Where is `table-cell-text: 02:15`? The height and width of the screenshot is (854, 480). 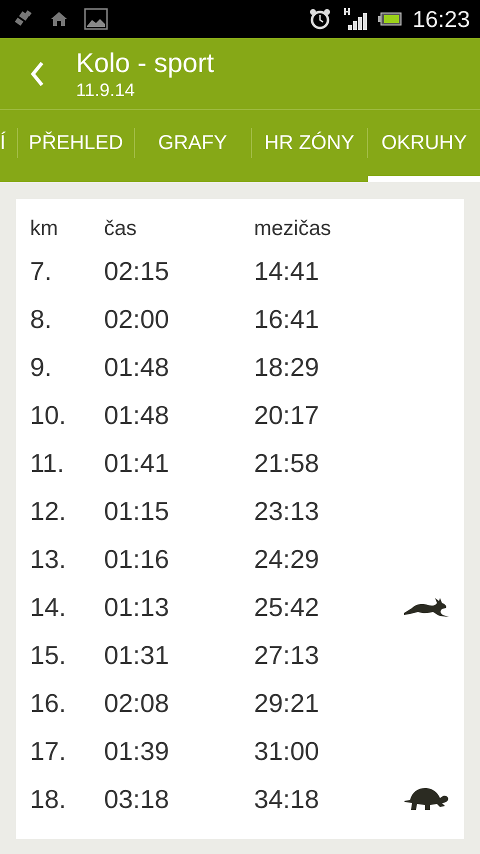
table-cell-text: 02:15 is located at coordinates (137, 271).